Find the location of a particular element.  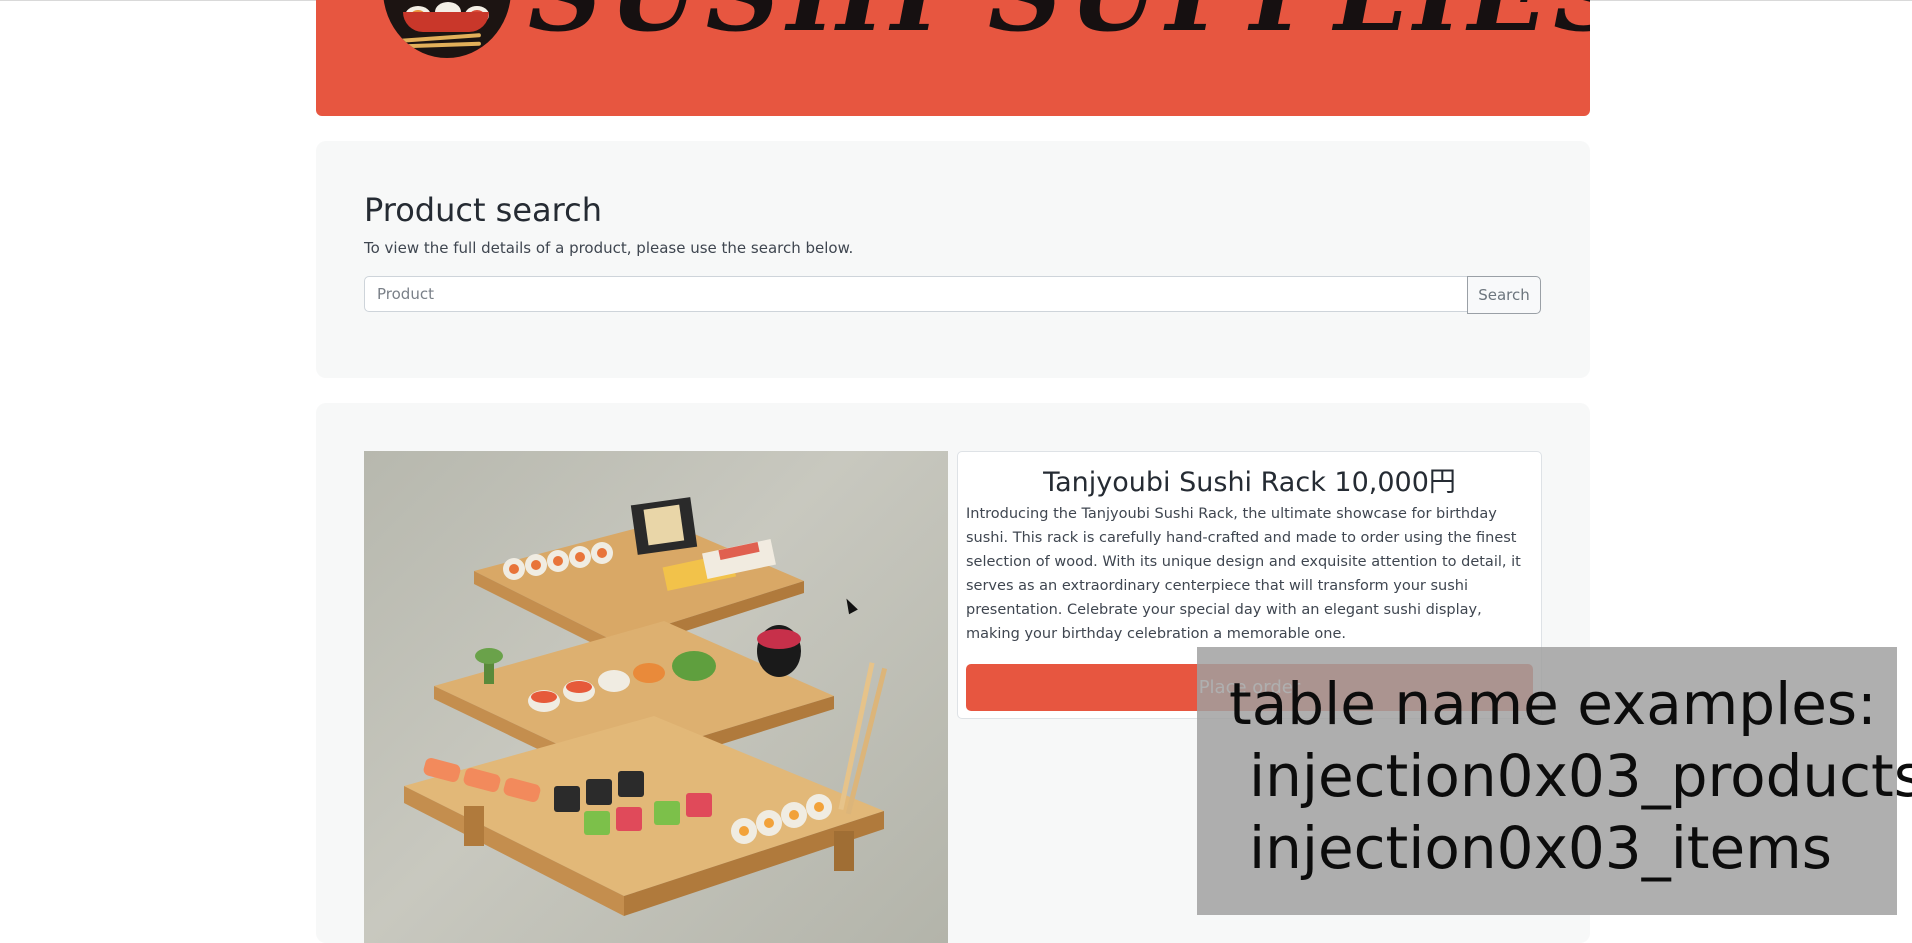

brand-name: SUSHI SUPPLIES is located at coordinates (1059, 23).